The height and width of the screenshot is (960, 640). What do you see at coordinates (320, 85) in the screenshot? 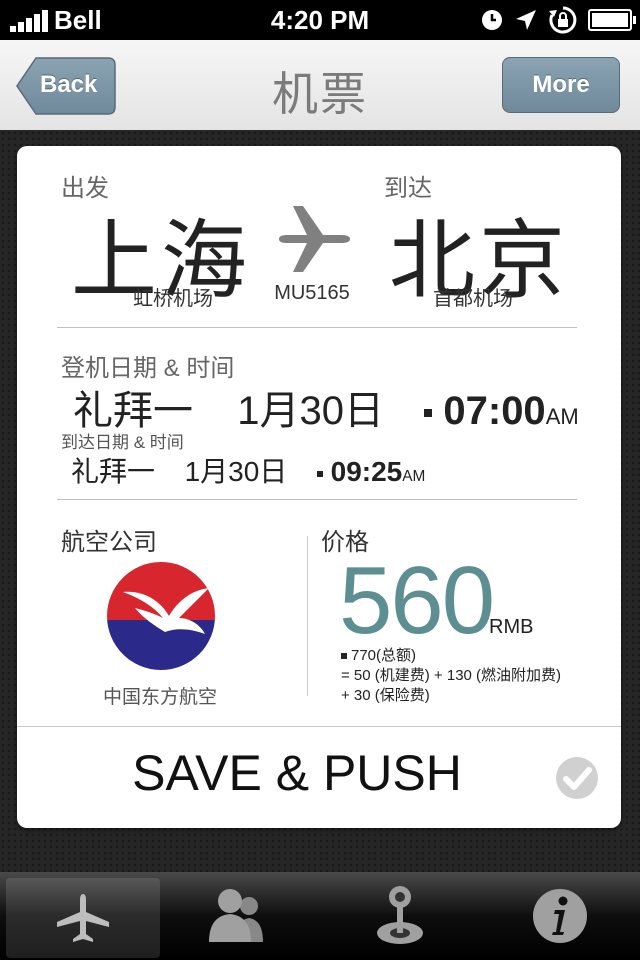
I see `navigation-bar: Back 机票 More` at bounding box center [320, 85].